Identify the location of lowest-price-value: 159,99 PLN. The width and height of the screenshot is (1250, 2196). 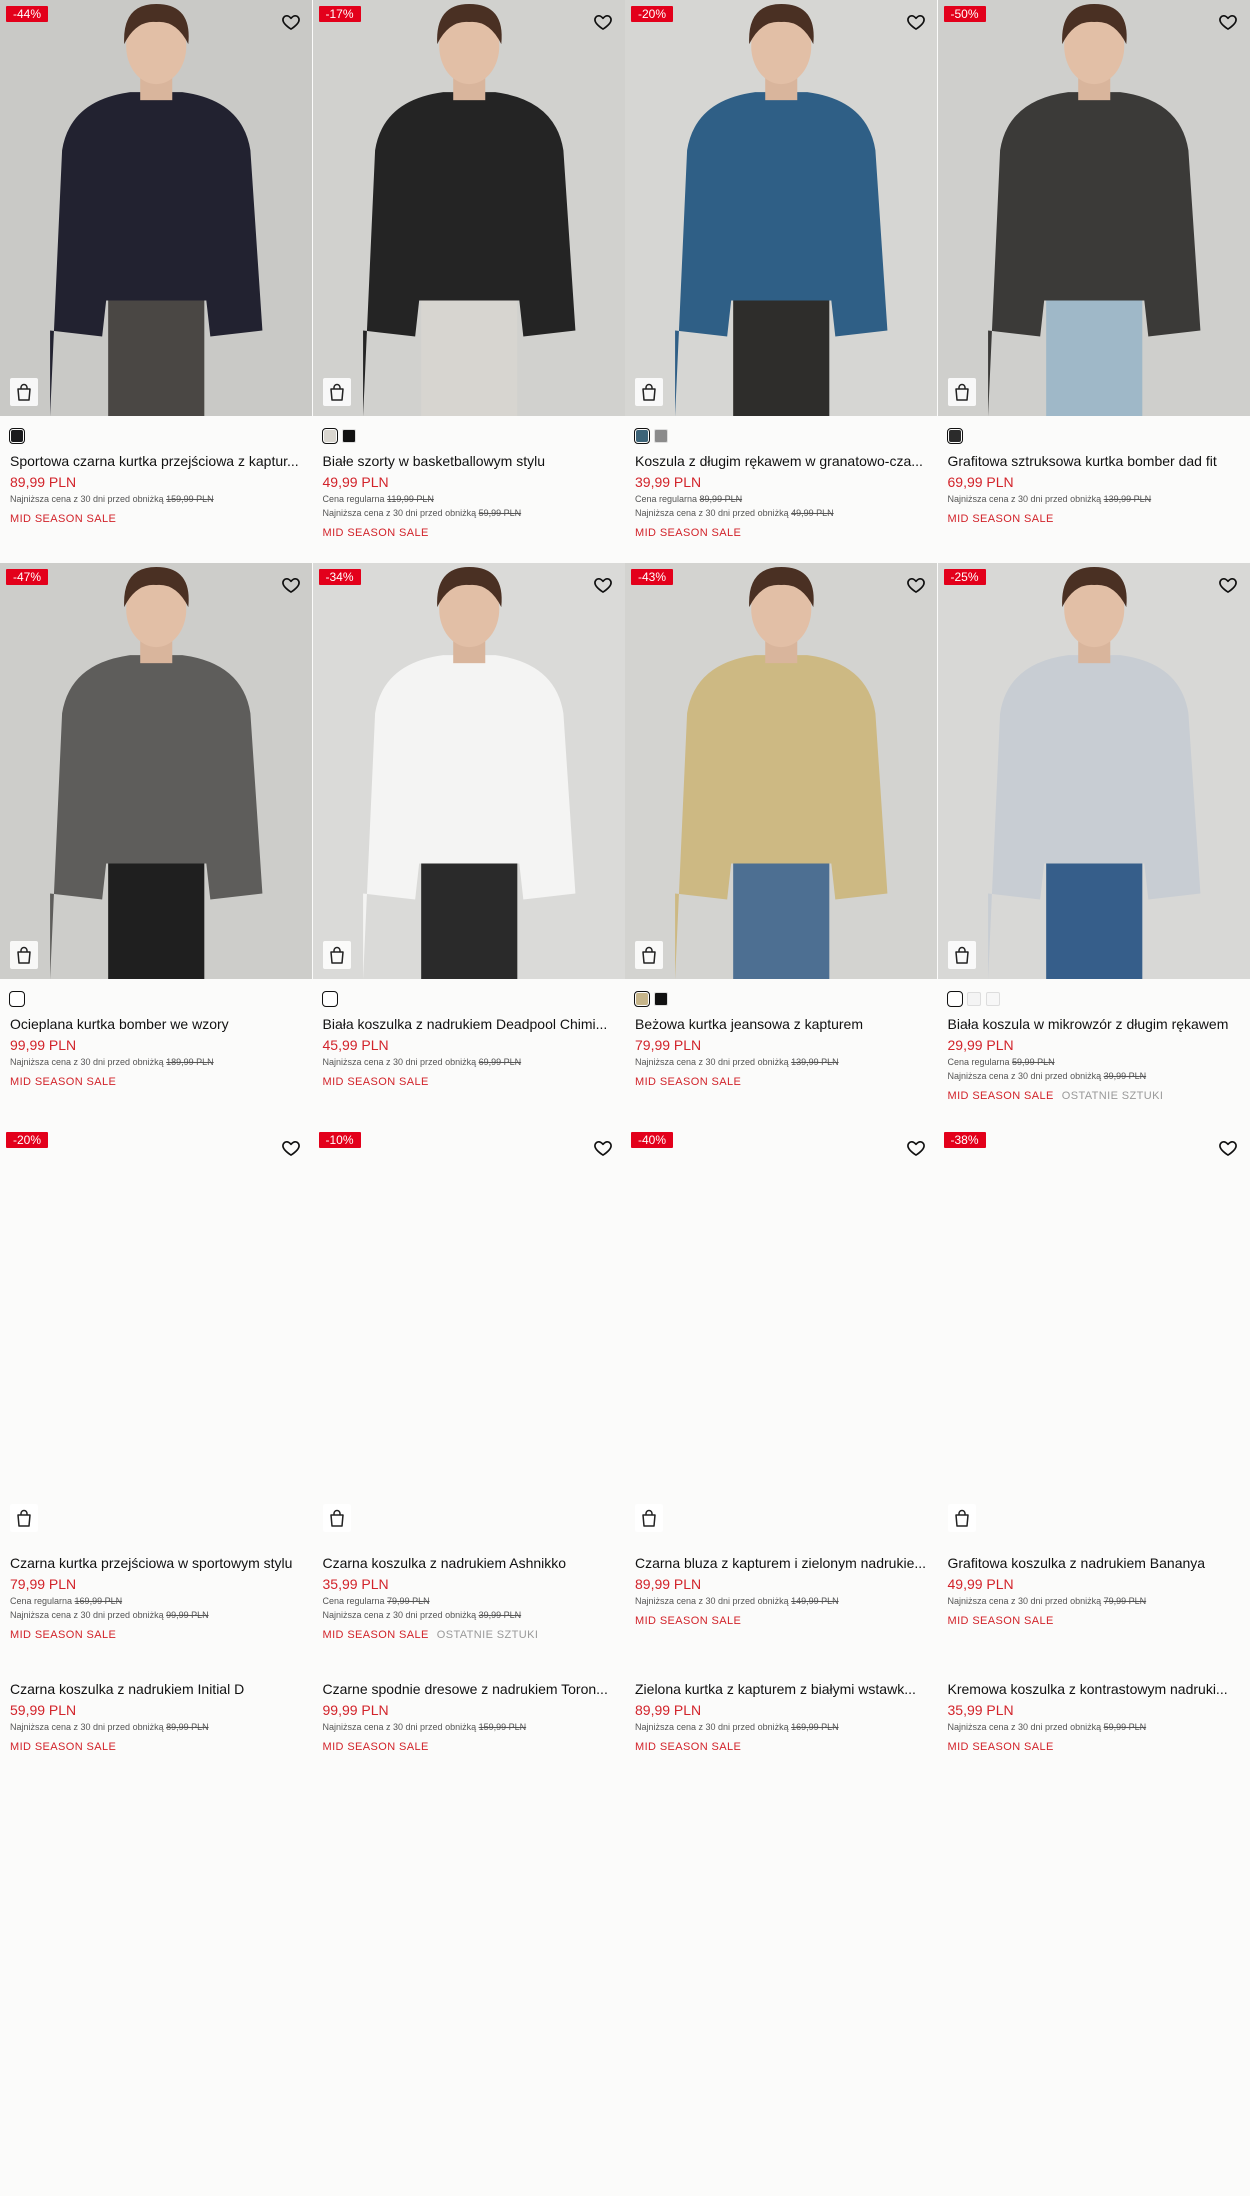
(190, 499).